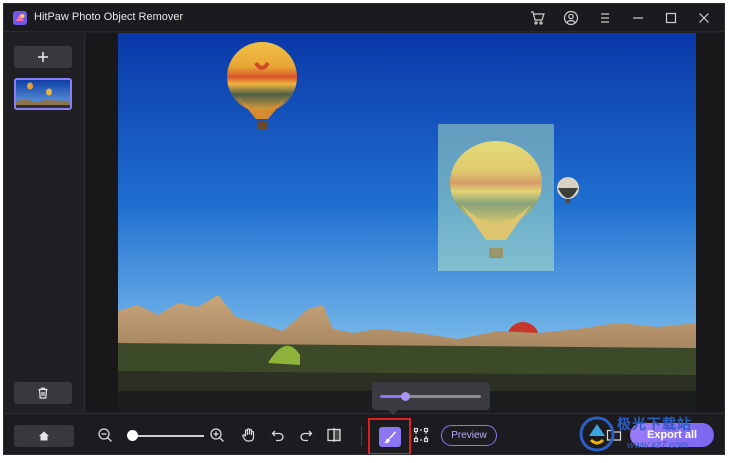  I want to click on site-watermark: 极光下载站 www.xz7.com, so click(653, 436).